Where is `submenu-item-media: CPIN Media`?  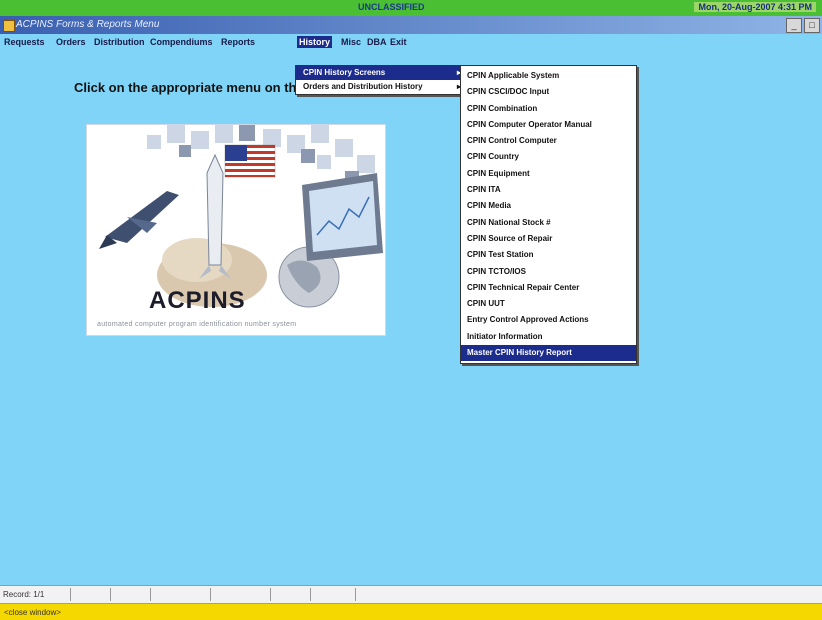
submenu-item-media: CPIN Media is located at coordinates (548, 206).